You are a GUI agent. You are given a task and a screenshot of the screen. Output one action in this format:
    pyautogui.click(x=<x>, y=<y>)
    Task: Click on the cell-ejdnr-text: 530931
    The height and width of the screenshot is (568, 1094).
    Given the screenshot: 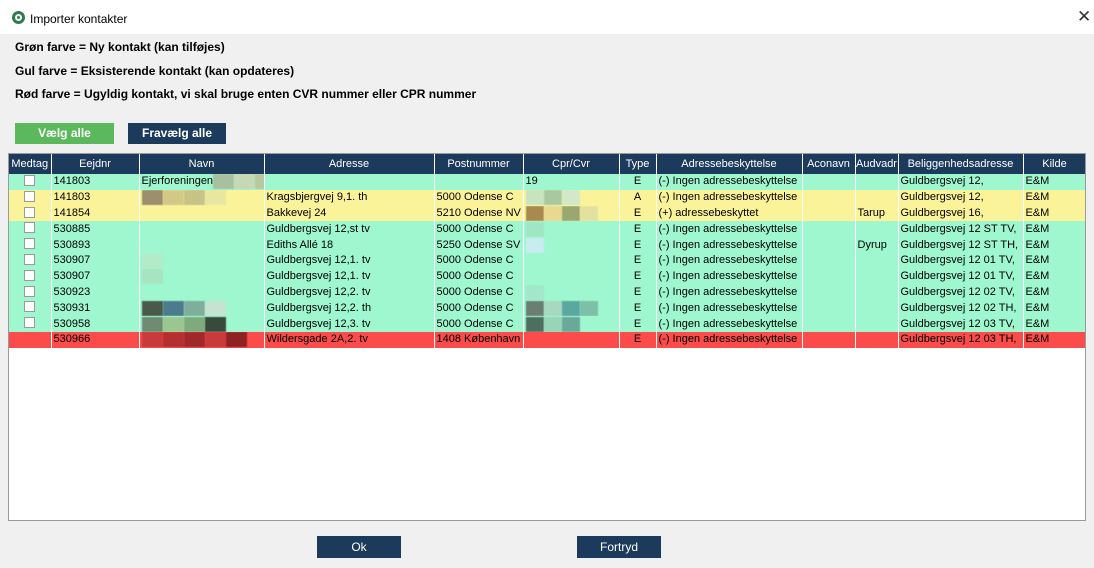 What is the action you would take?
    pyautogui.click(x=72, y=307)
    